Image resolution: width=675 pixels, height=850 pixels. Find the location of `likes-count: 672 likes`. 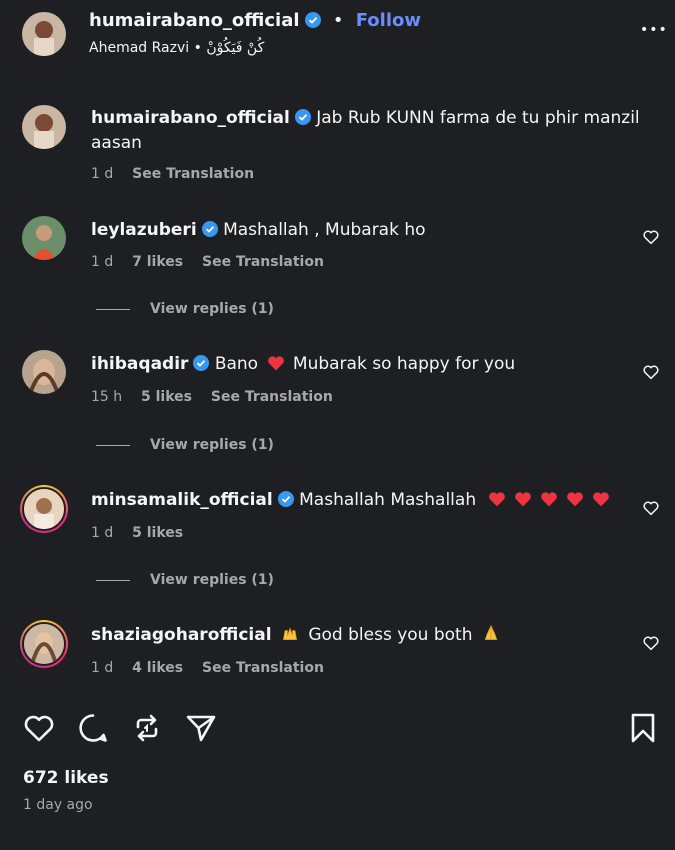

likes-count: 672 likes is located at coordinates (66, 778).